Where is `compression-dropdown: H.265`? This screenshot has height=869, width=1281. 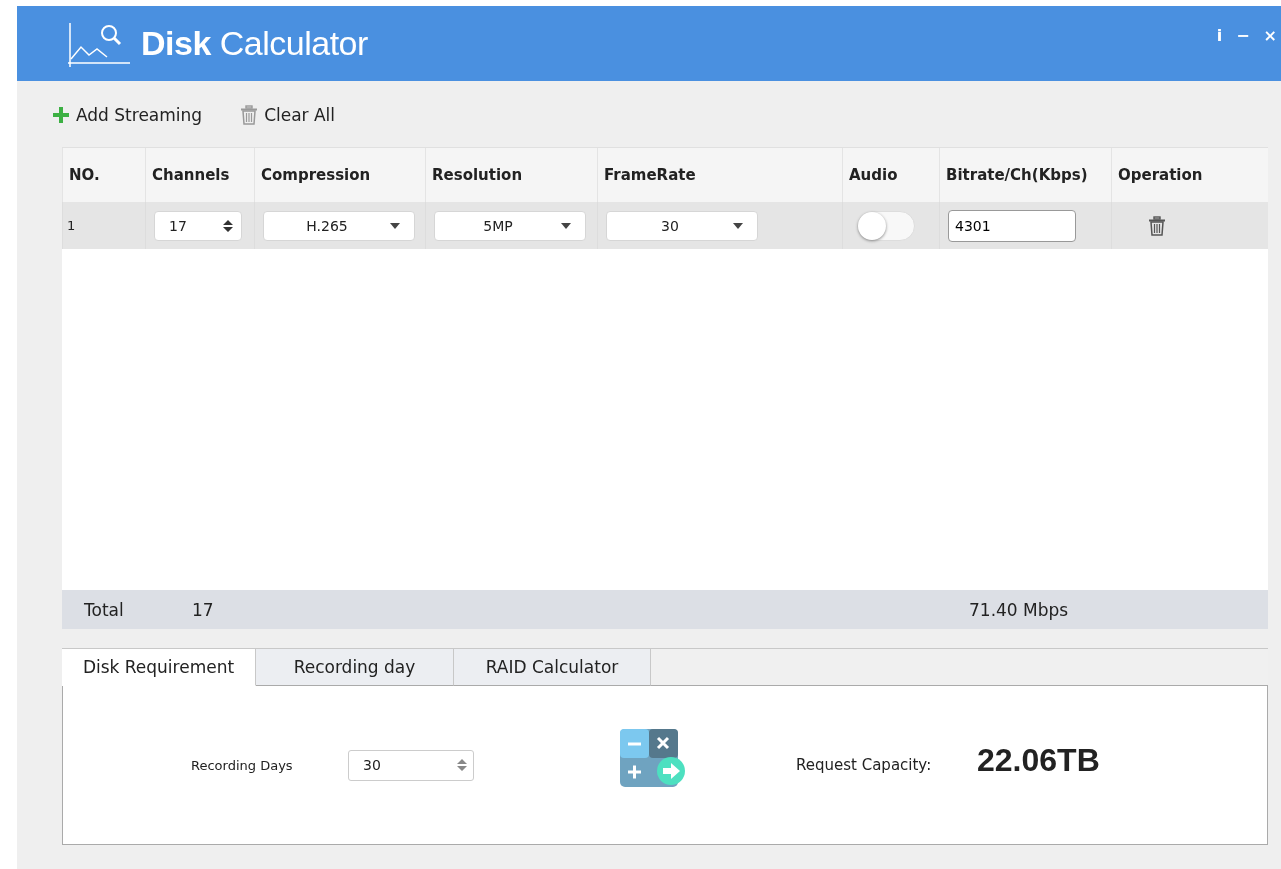 compression-dropdown: H.265 is located at coordinates (339, 225).